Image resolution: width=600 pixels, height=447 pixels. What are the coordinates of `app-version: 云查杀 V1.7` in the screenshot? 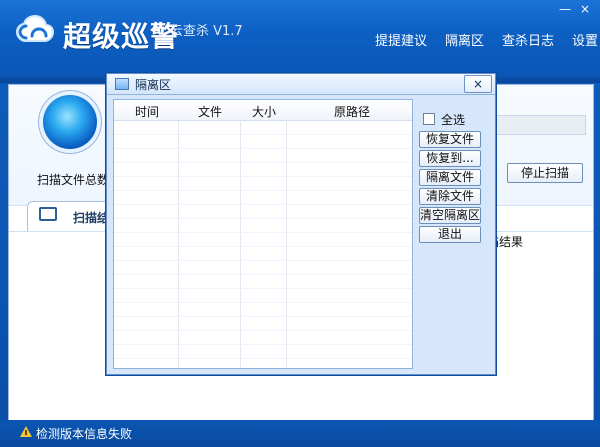 It's located at (206, 31).